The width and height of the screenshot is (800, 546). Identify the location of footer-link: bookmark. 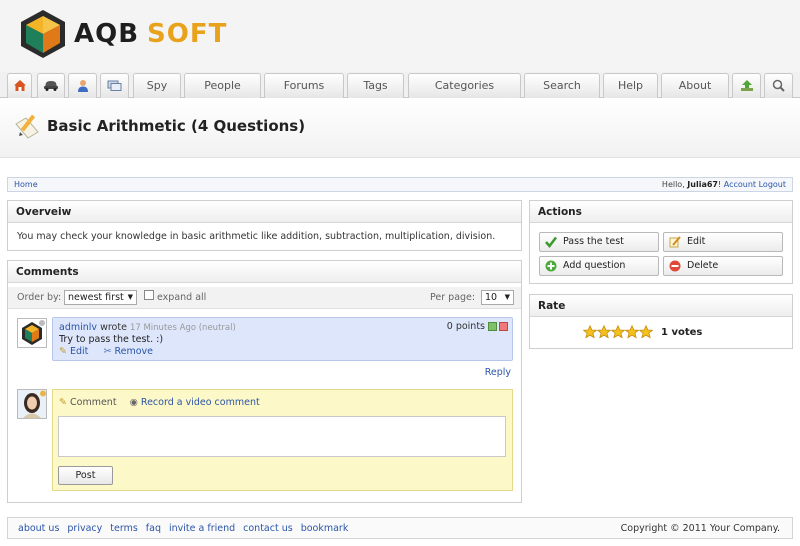
(325, 528).